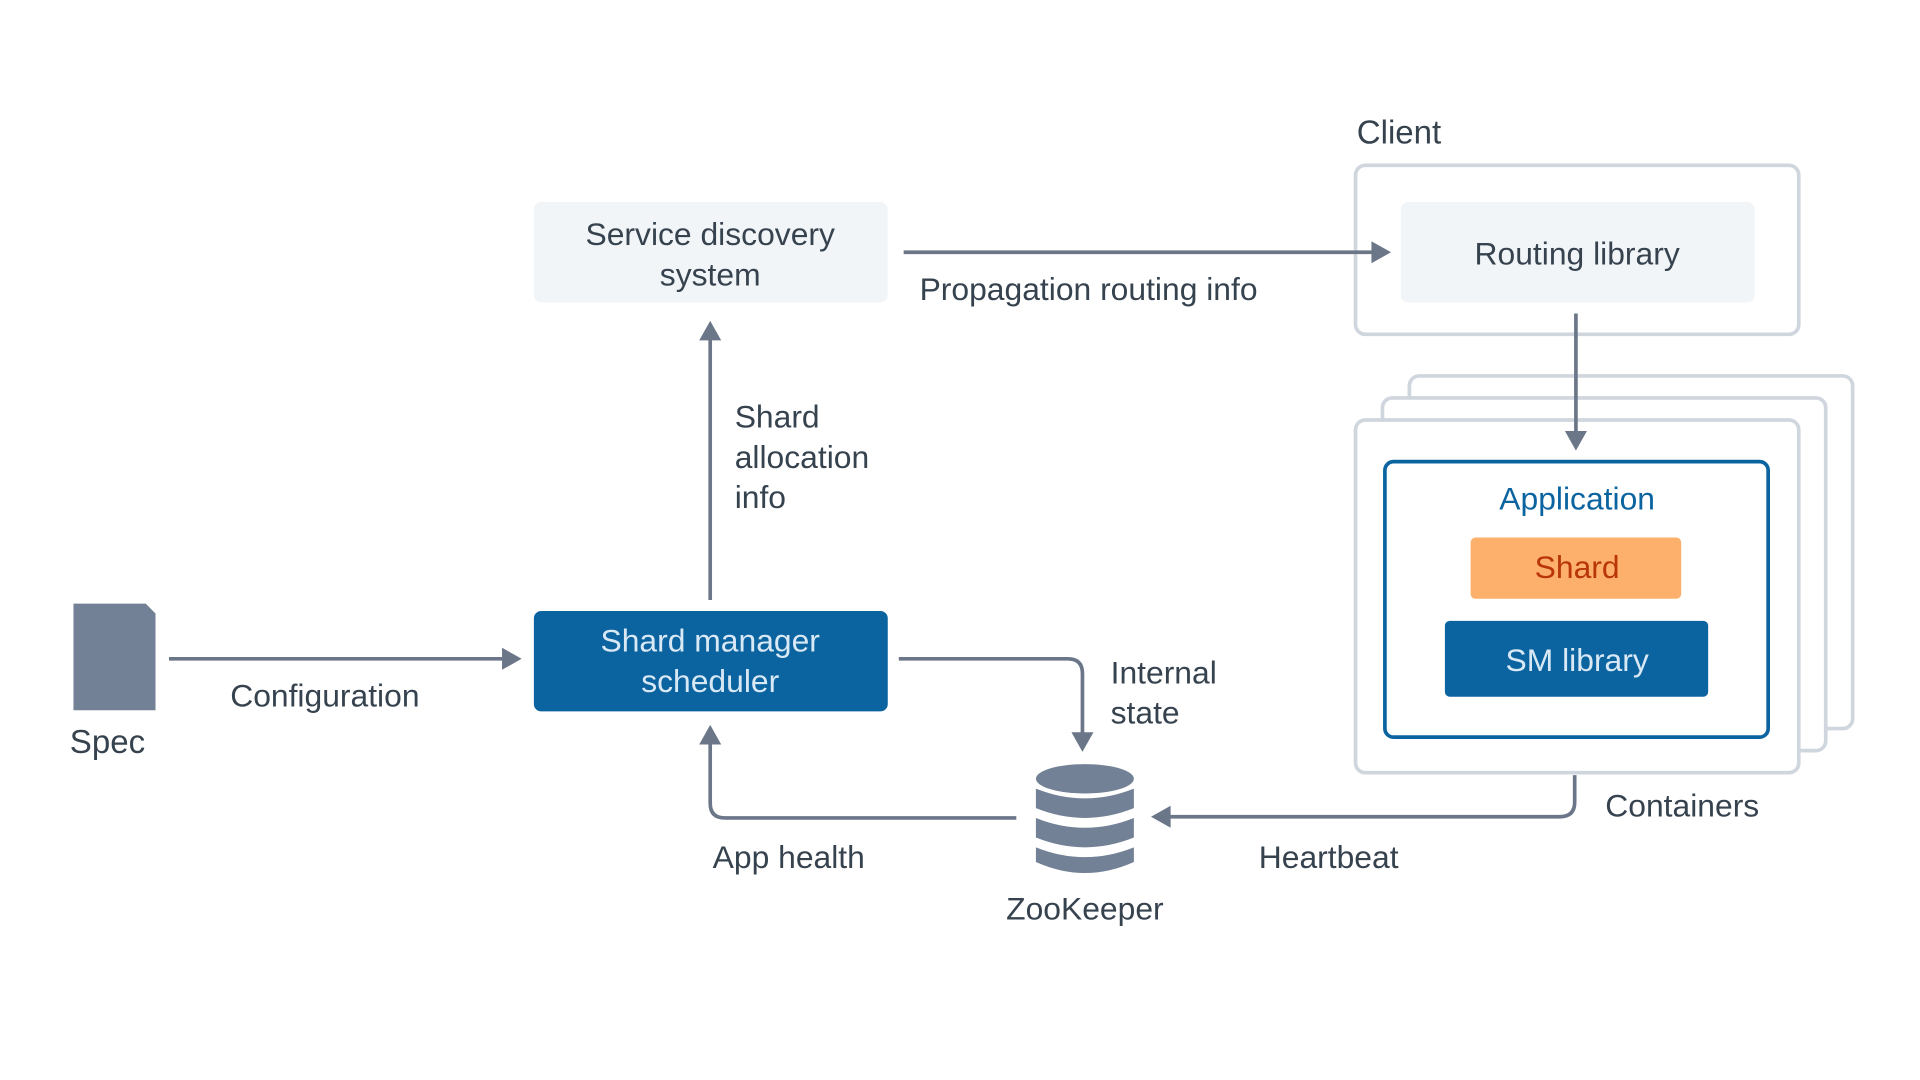  What do you see at coordinates (345, 658) in the screenshot?
I see `configuration-edge` at bounding box center [345, 658].